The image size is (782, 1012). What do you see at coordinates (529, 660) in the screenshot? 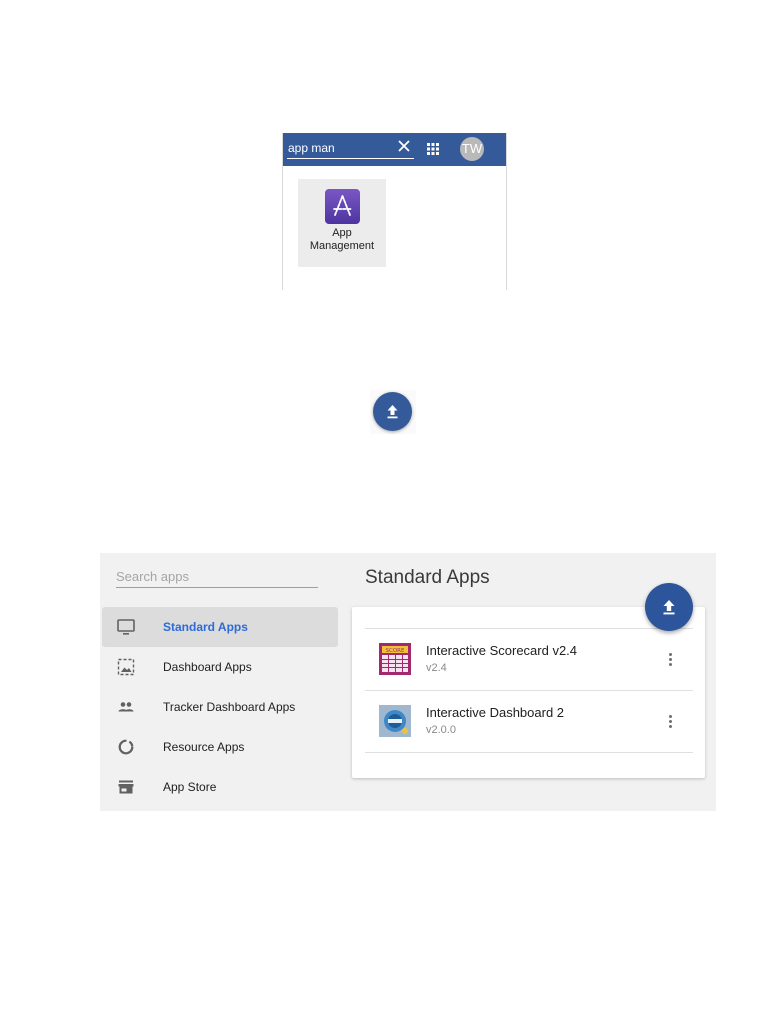
I see `list-item: SCORE Interactive Scorecard v2.4 v2.4` at bounding box center [529, 660].